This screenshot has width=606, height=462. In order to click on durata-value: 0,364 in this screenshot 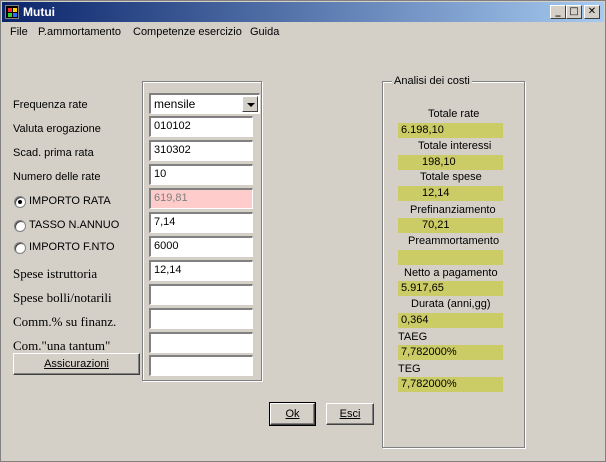, I will do `click(450, 320)`.